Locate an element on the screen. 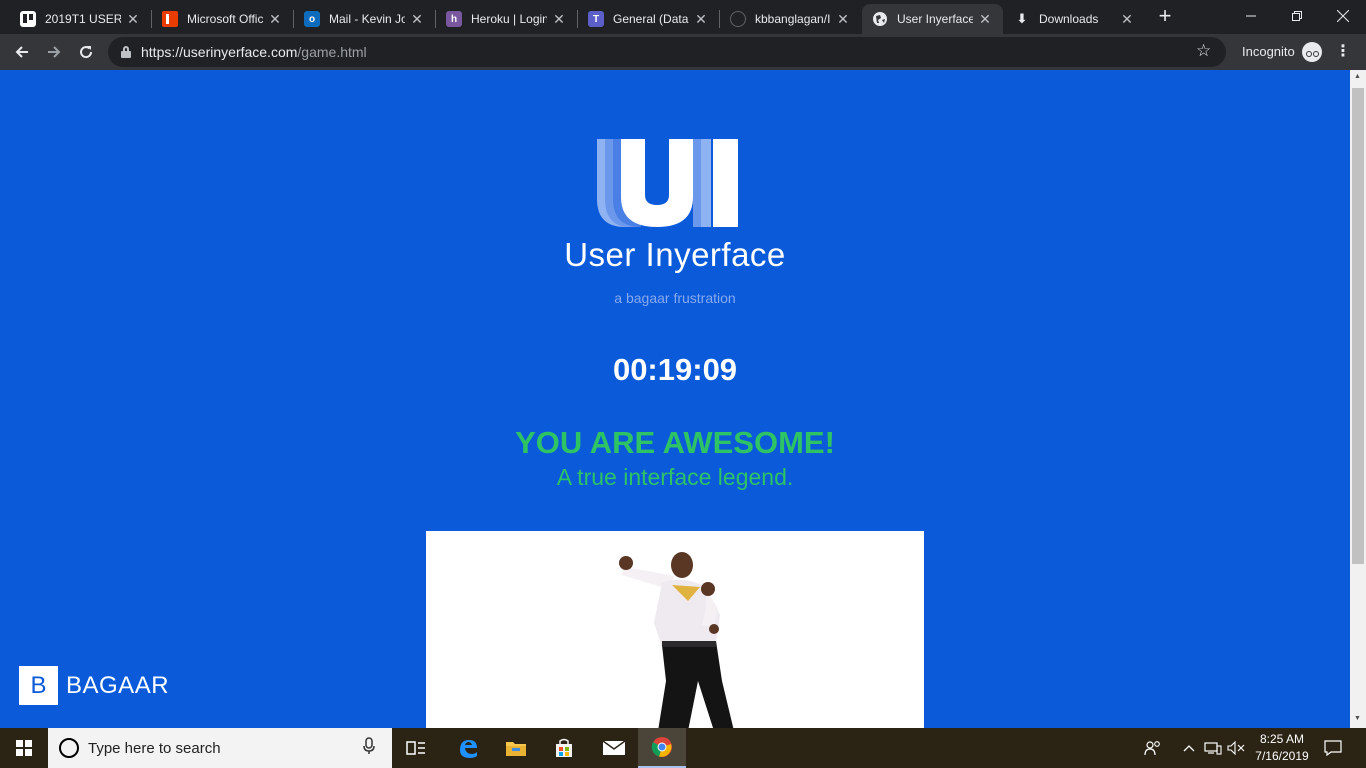 This screenshot has width=1366, height=768. url-path: /game.html is located at coordinates (332, 52).